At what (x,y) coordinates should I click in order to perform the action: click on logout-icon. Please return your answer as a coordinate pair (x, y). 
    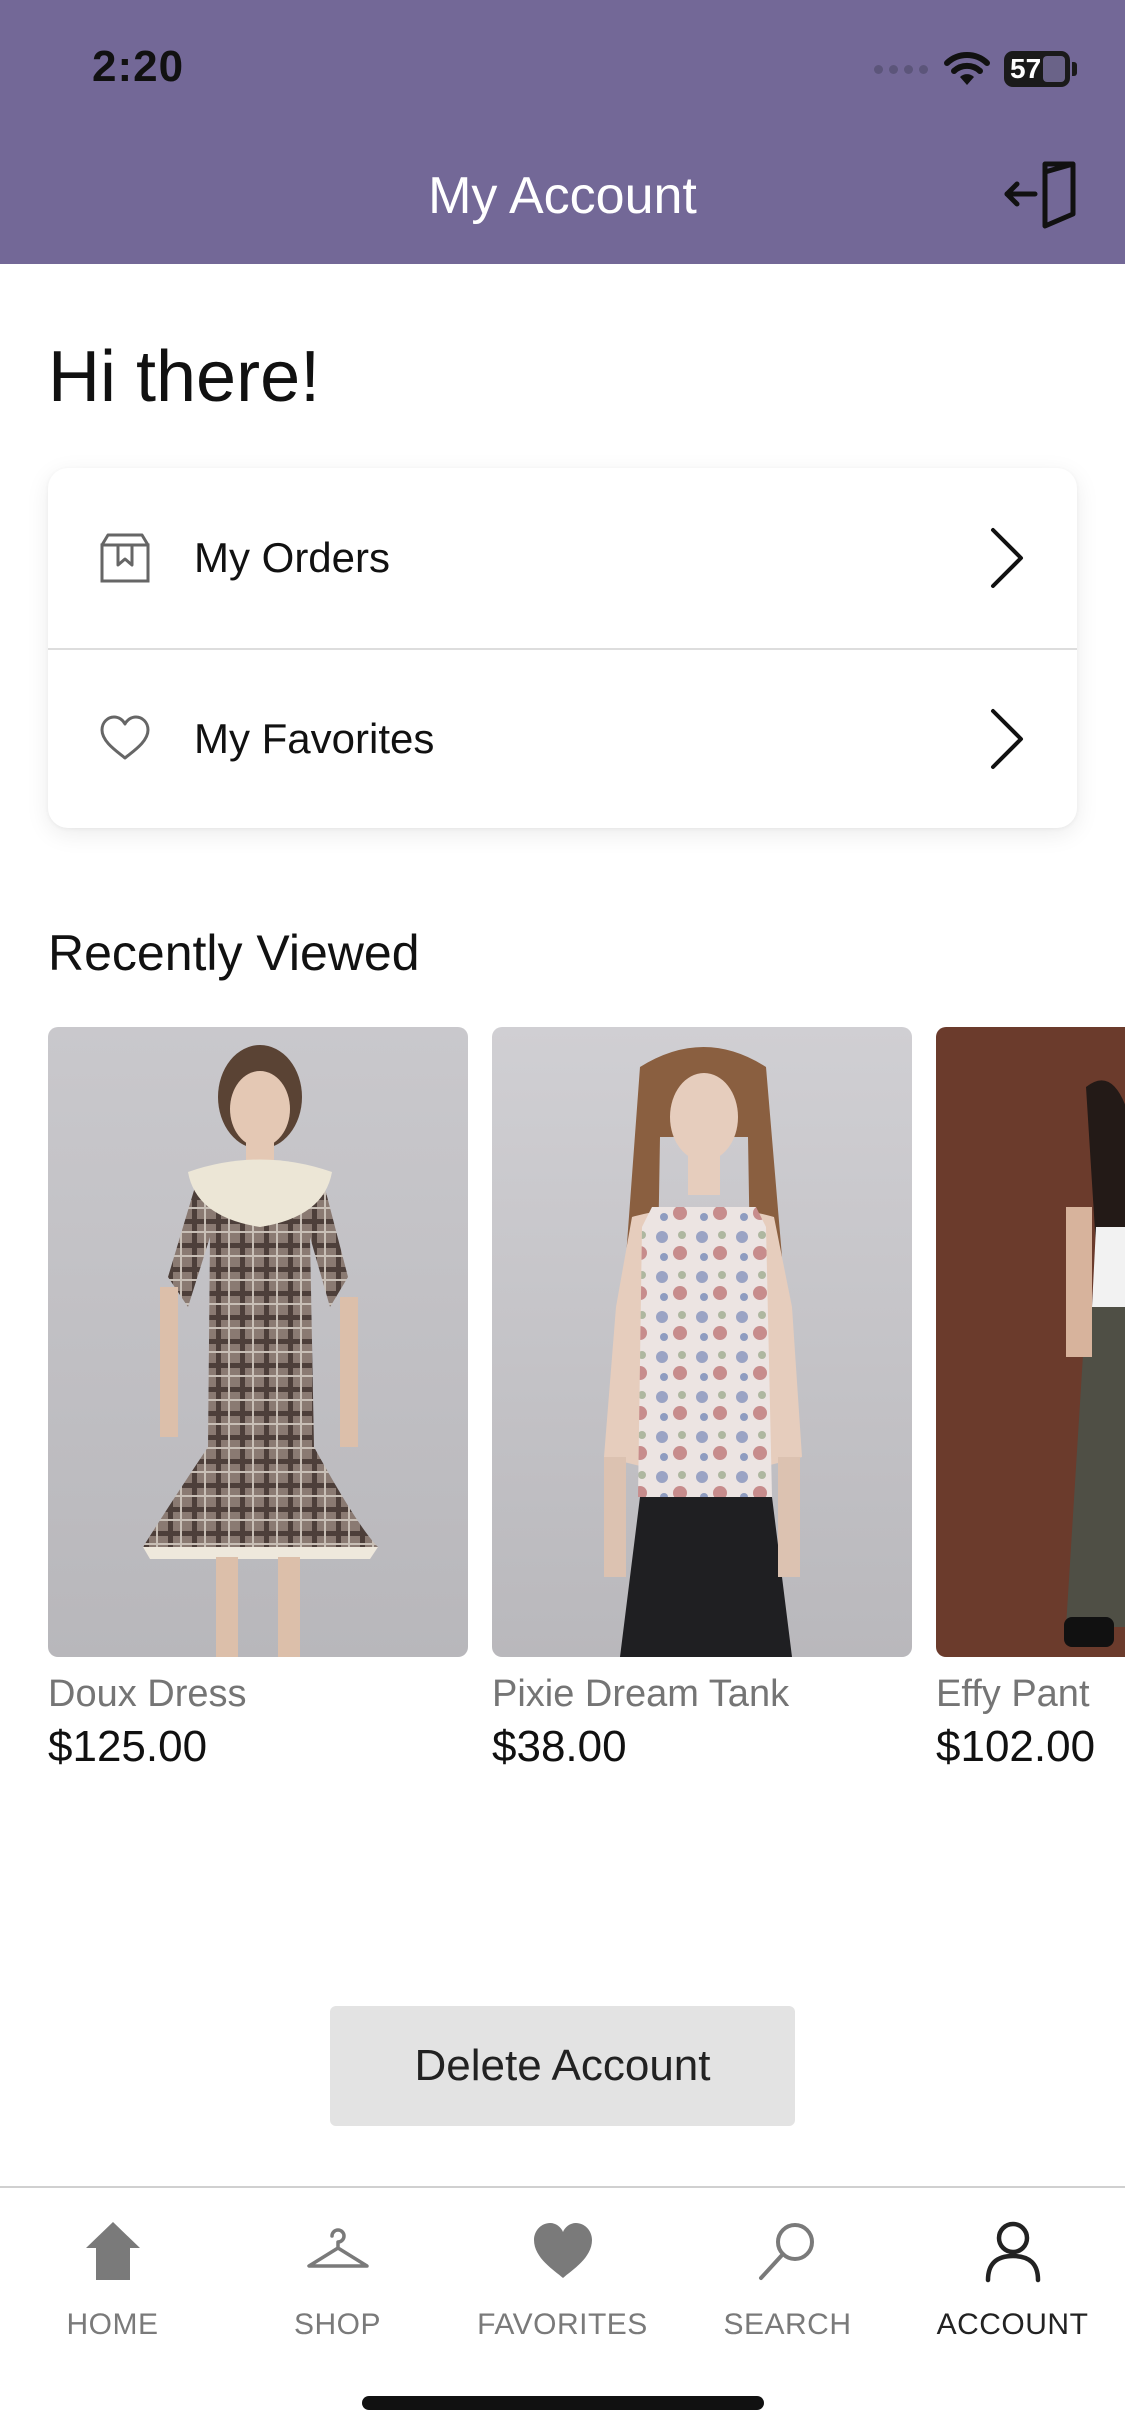
    Looking at the image, I should click on (1040, 195).